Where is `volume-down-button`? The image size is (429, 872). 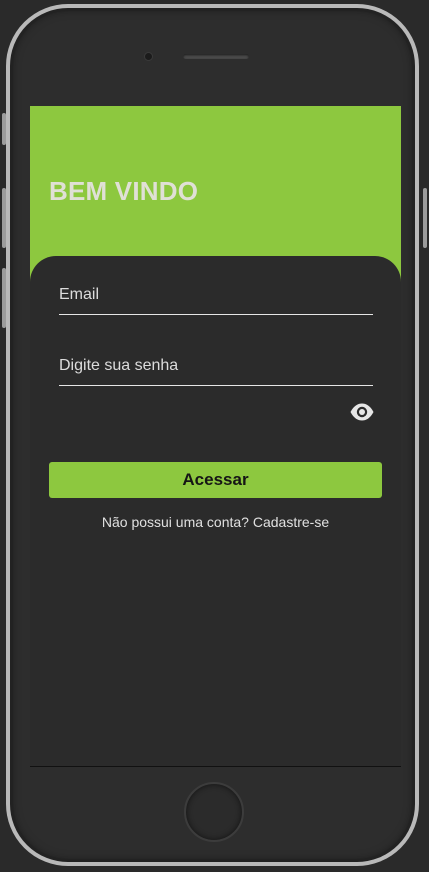 volume-down-button is located at coordinates (4, 298).